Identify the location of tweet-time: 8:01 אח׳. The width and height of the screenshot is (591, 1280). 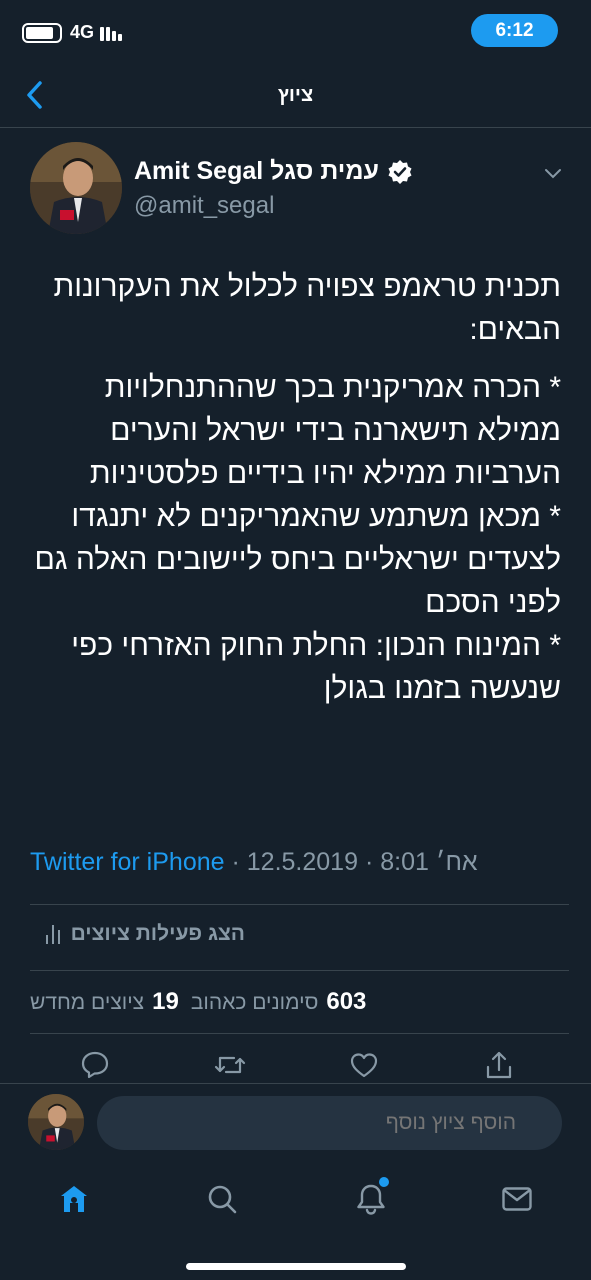
(429, 862).